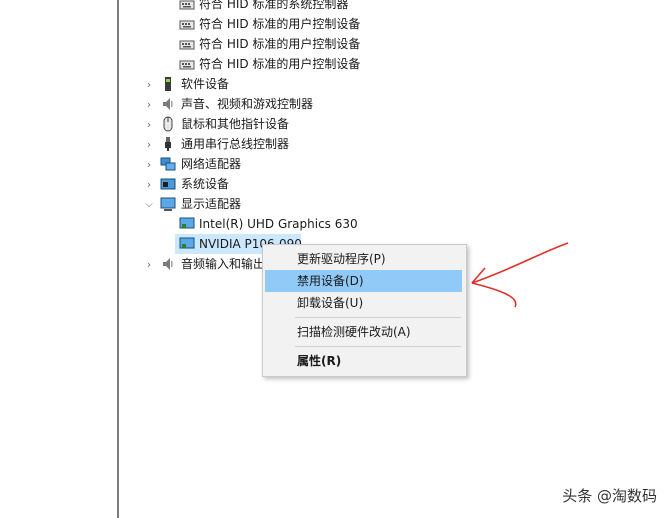 This screenshot has width=671, height=518. I want to click on annotation-arrow-icon, so click(520, 275).